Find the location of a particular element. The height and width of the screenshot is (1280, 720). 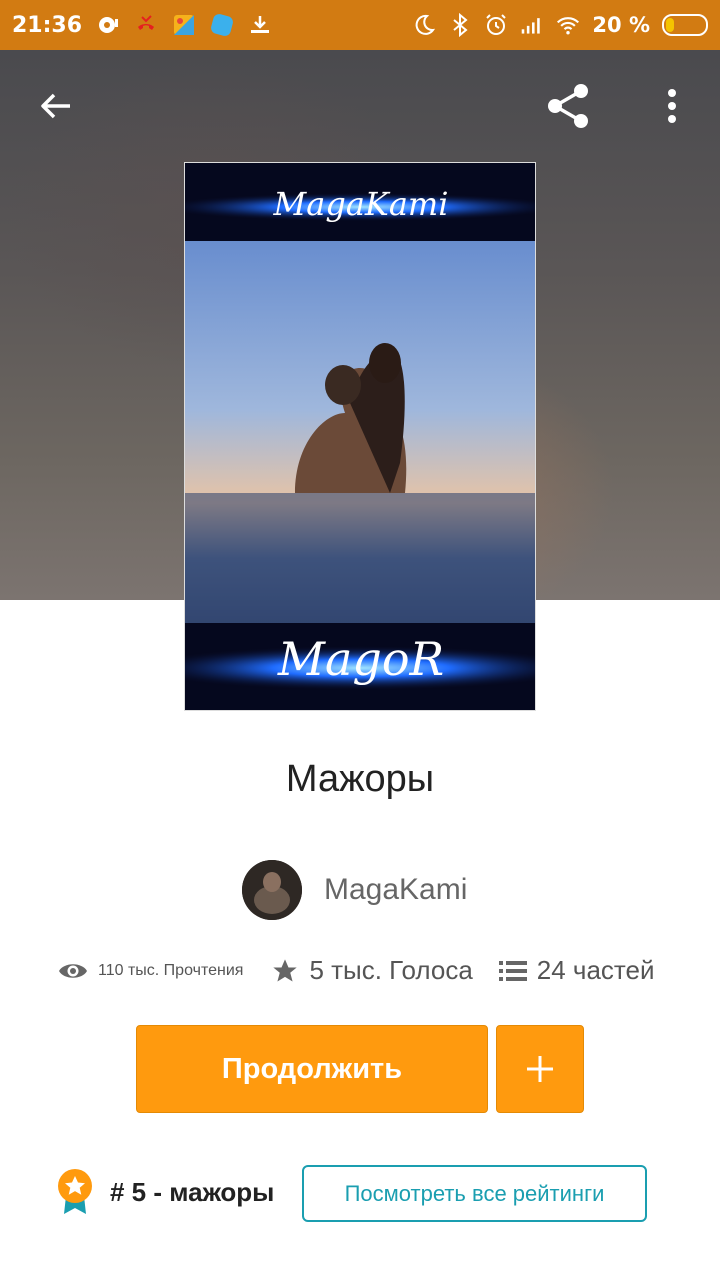

alarm-icon is located at coordinates (496, 24).